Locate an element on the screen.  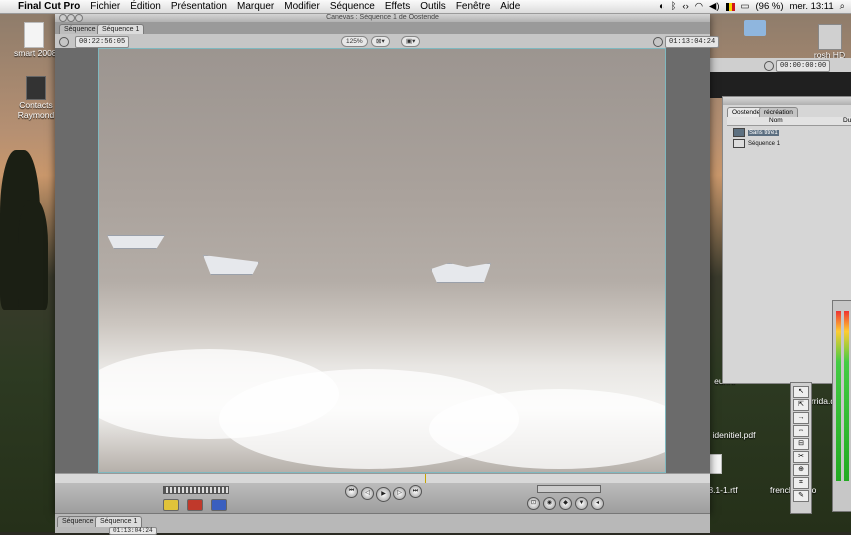
battery-percent: (96 %) is located at coordinates (769, 6).